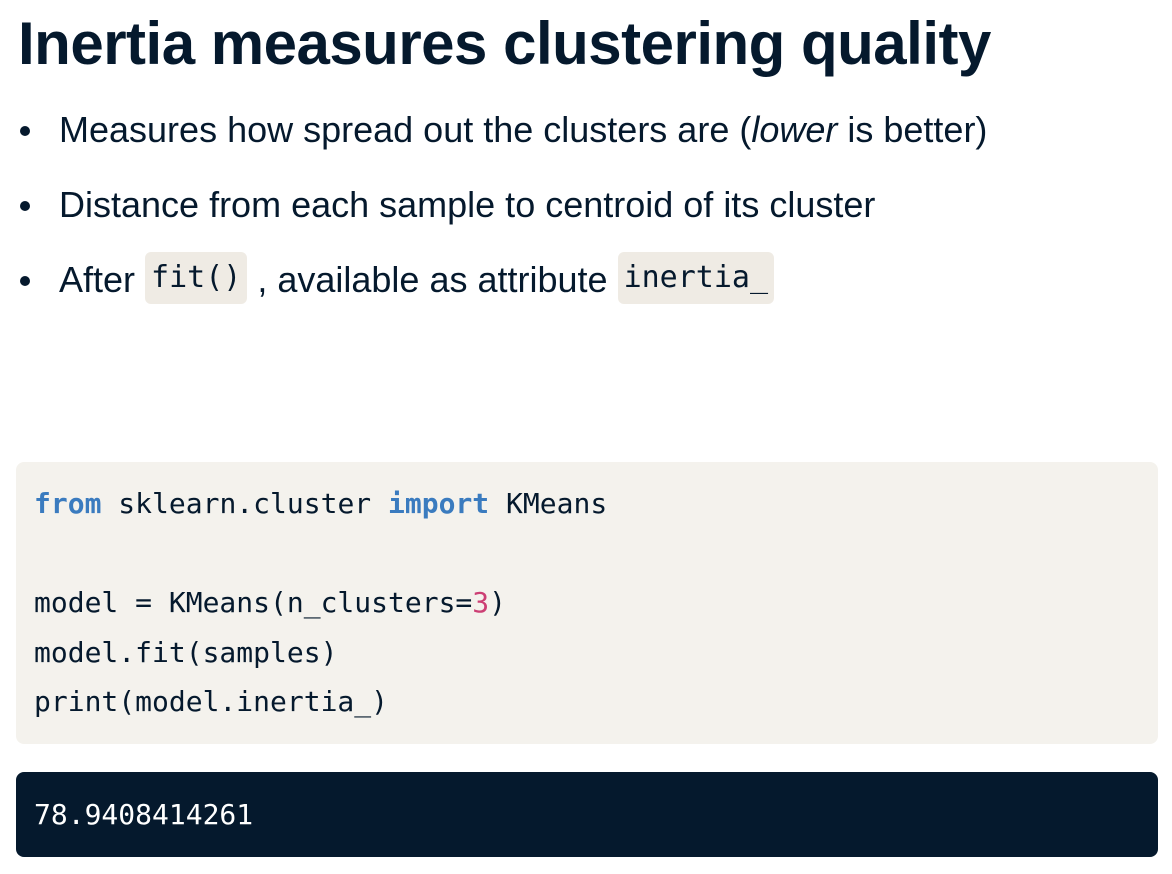 The width and height of the screenshot is (1172, 874). I want to click on code-text: sklearn.cluster, so click(245, 503).